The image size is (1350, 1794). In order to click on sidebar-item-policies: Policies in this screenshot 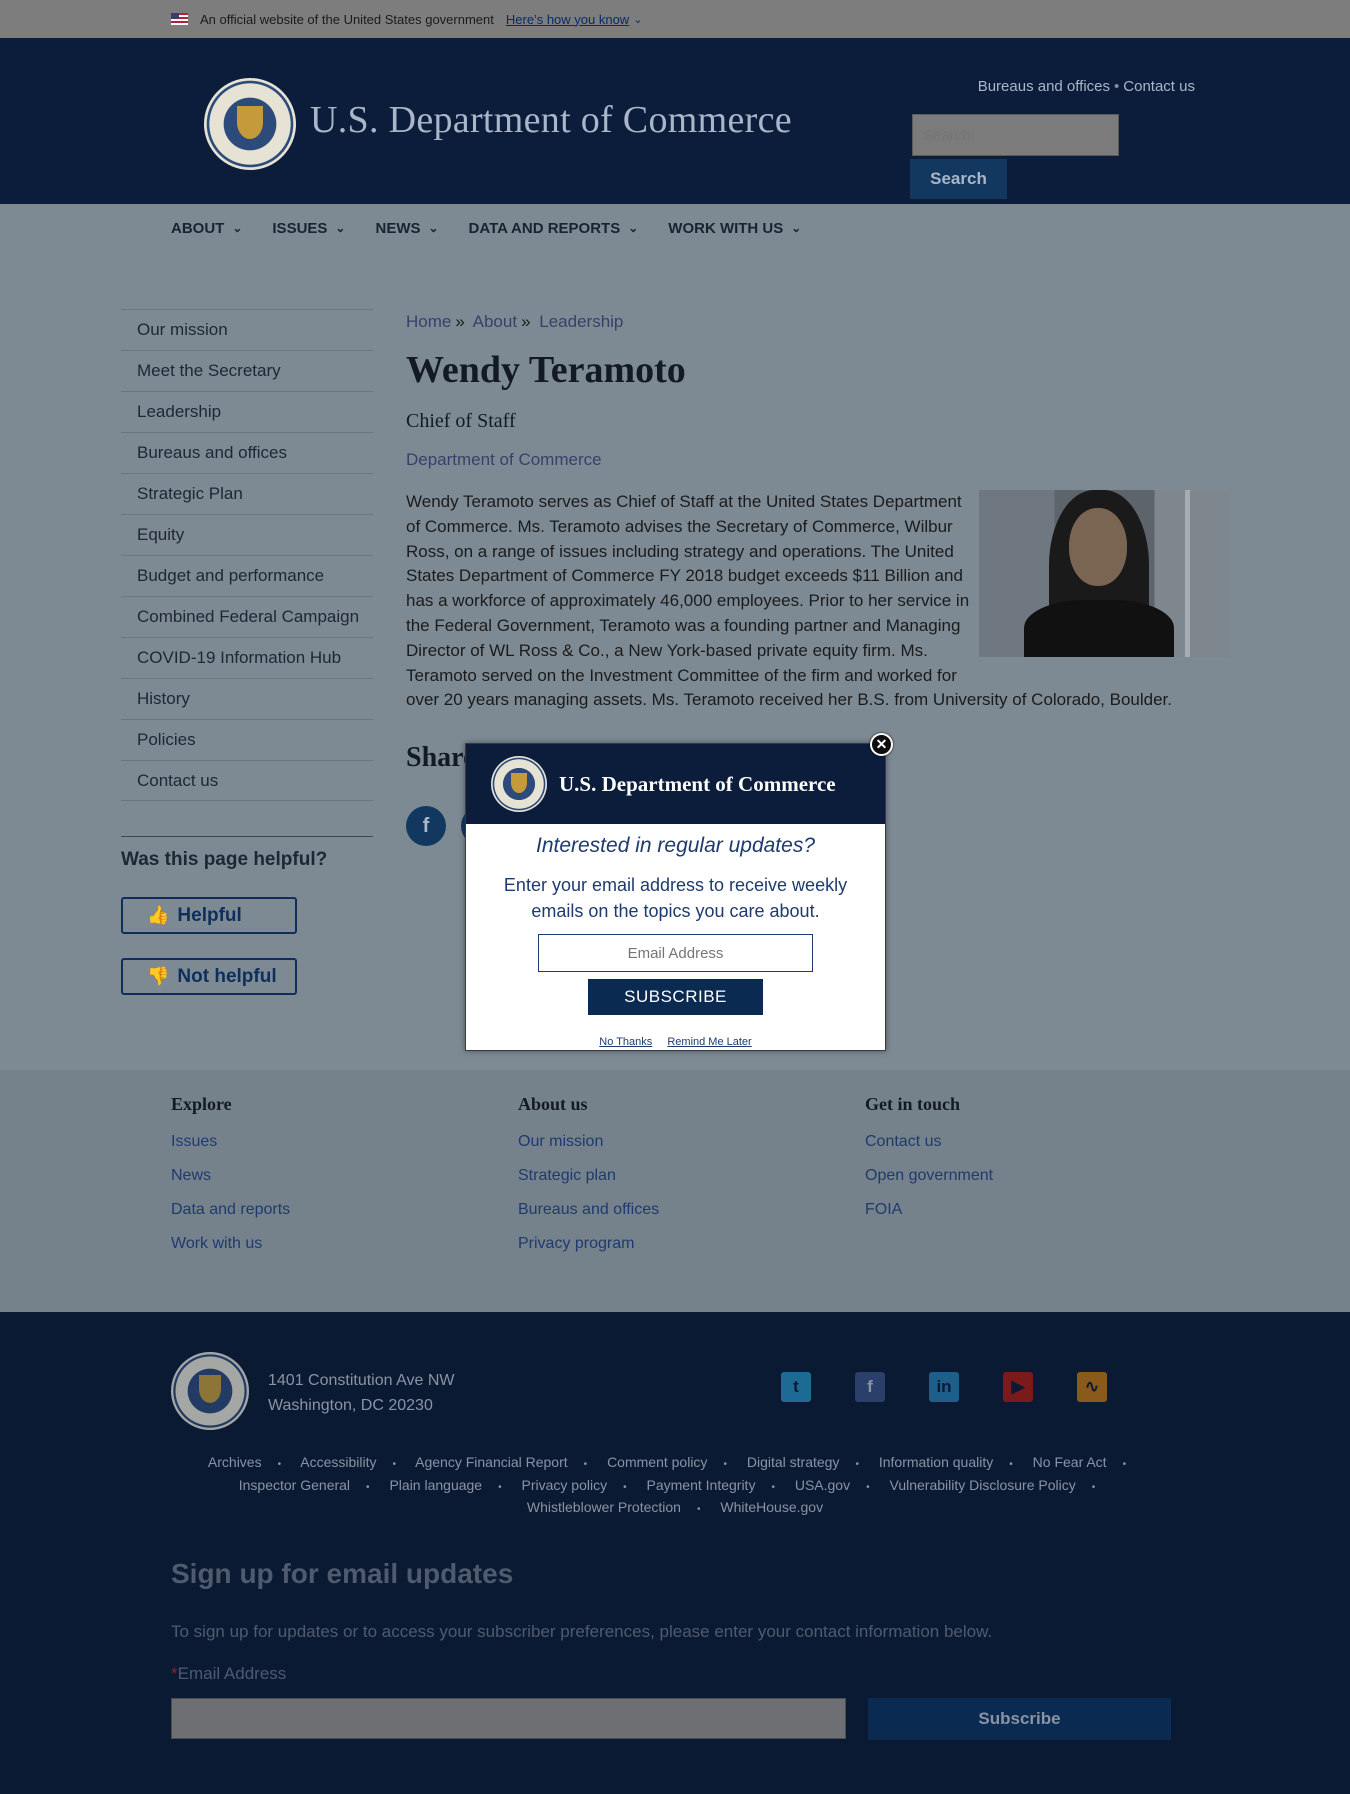, I will do `click(247, 739)`.